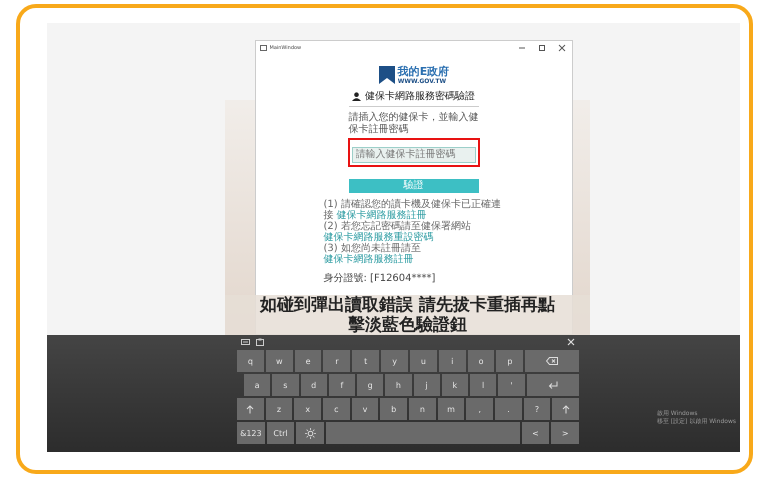  Describe the element at coordinates (420, 96) in the screenshot. I see `page-heading: 健保卡網路服務密碼驗證` at that location.